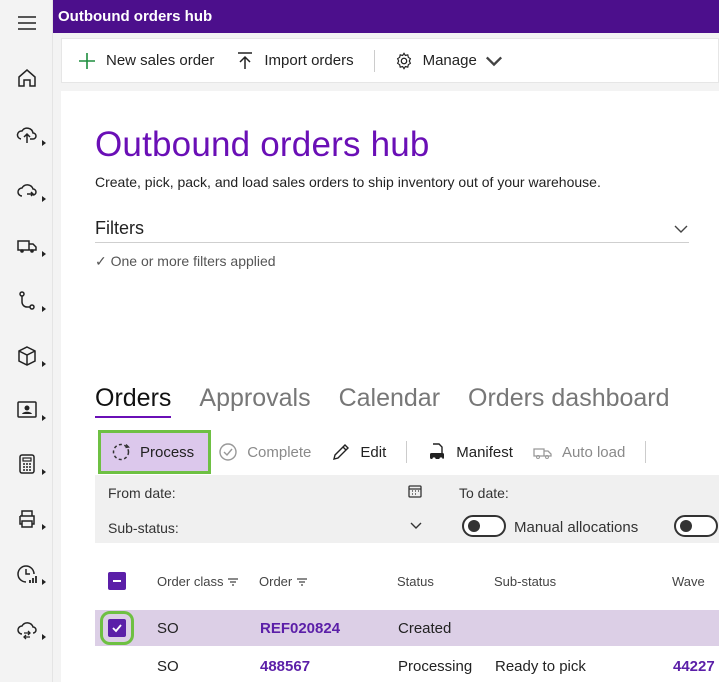  Describe the element at coordinates (386, 16) in the screenshot. I see `app-header: Outbound orders hub` at that location.